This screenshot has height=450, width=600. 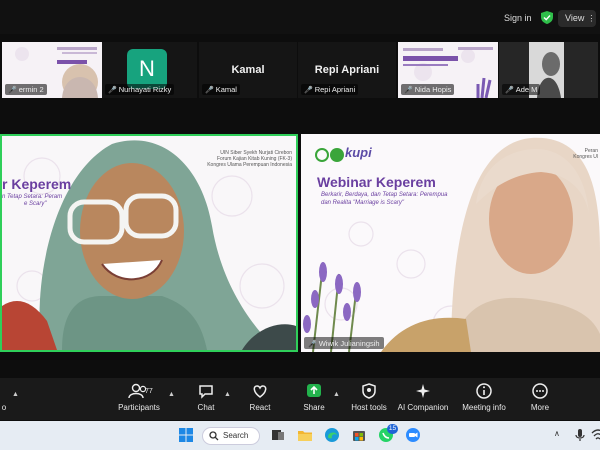 What do you see at coordinates (52, 70) in the screenshot?
I see `participant-thumbnail: 🎤 ermin 2` at bounding box center [52, 70].